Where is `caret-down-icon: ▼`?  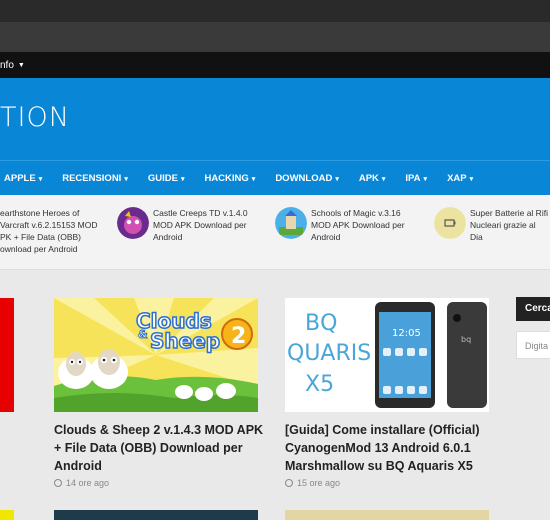 caret-down-icon: ▼ is located at coordinates (21, 65).